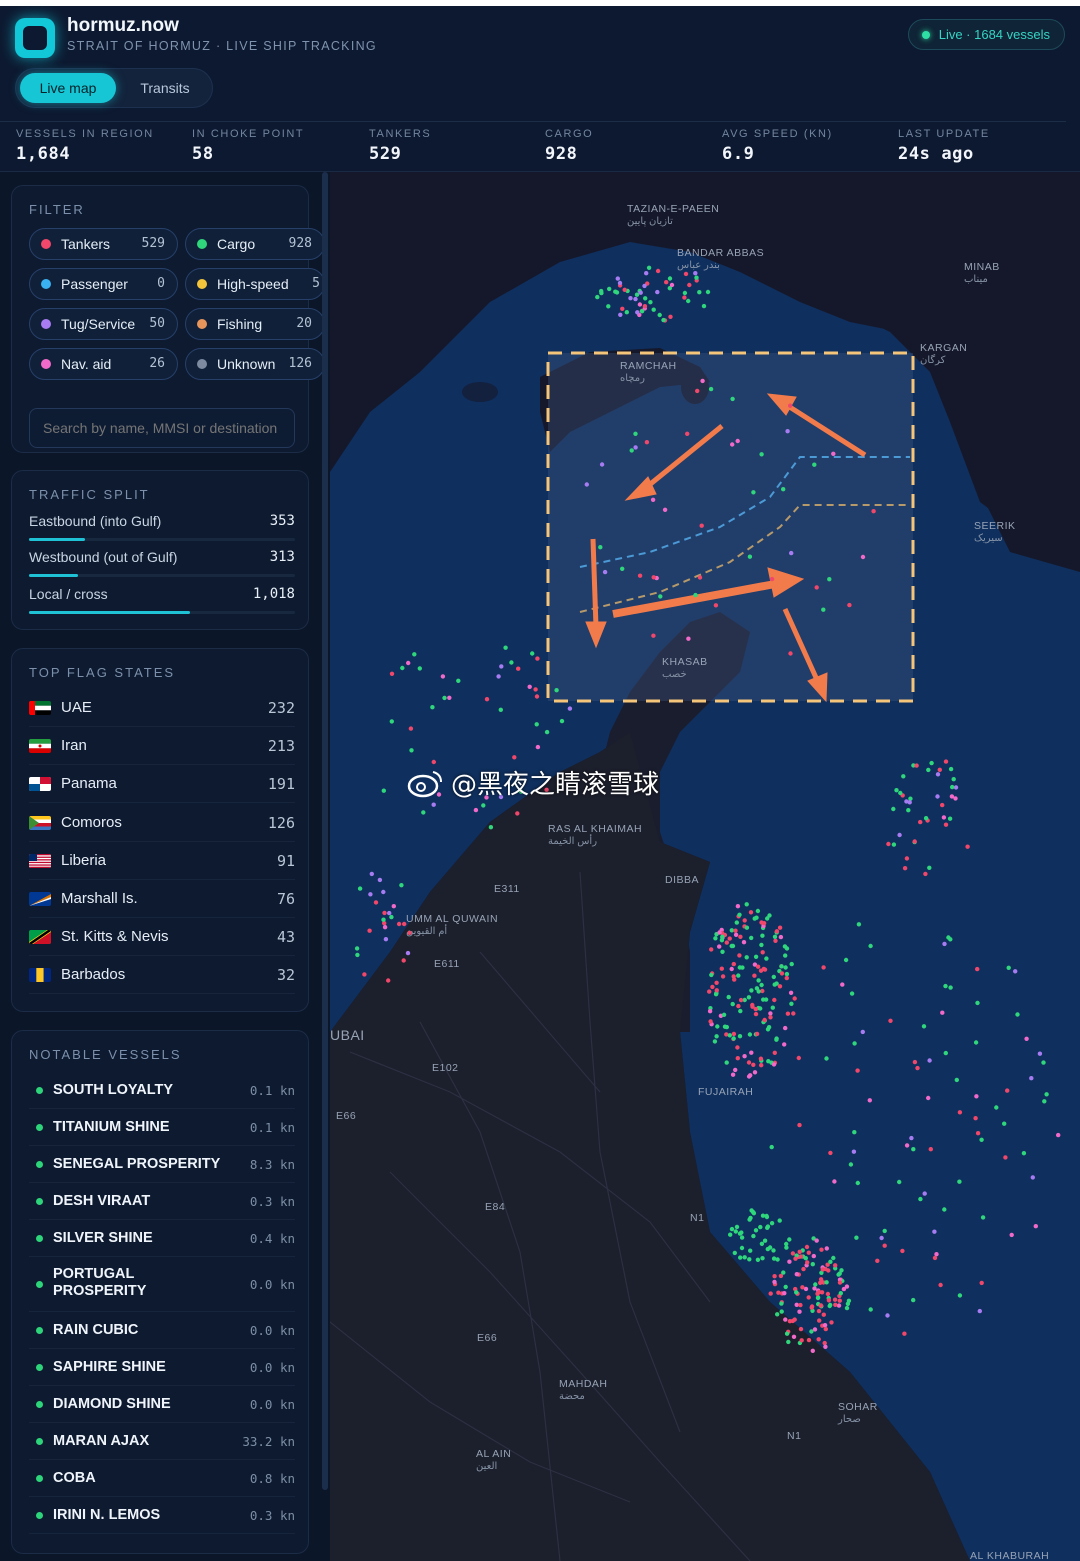 The width and height of the screenshot is (1080, 1561). Describe the element at coordinates (162, 1284) in the screenshot. I see `vessel-row: PORTUGAL PROSPERITY 0.0 kn` at that location.